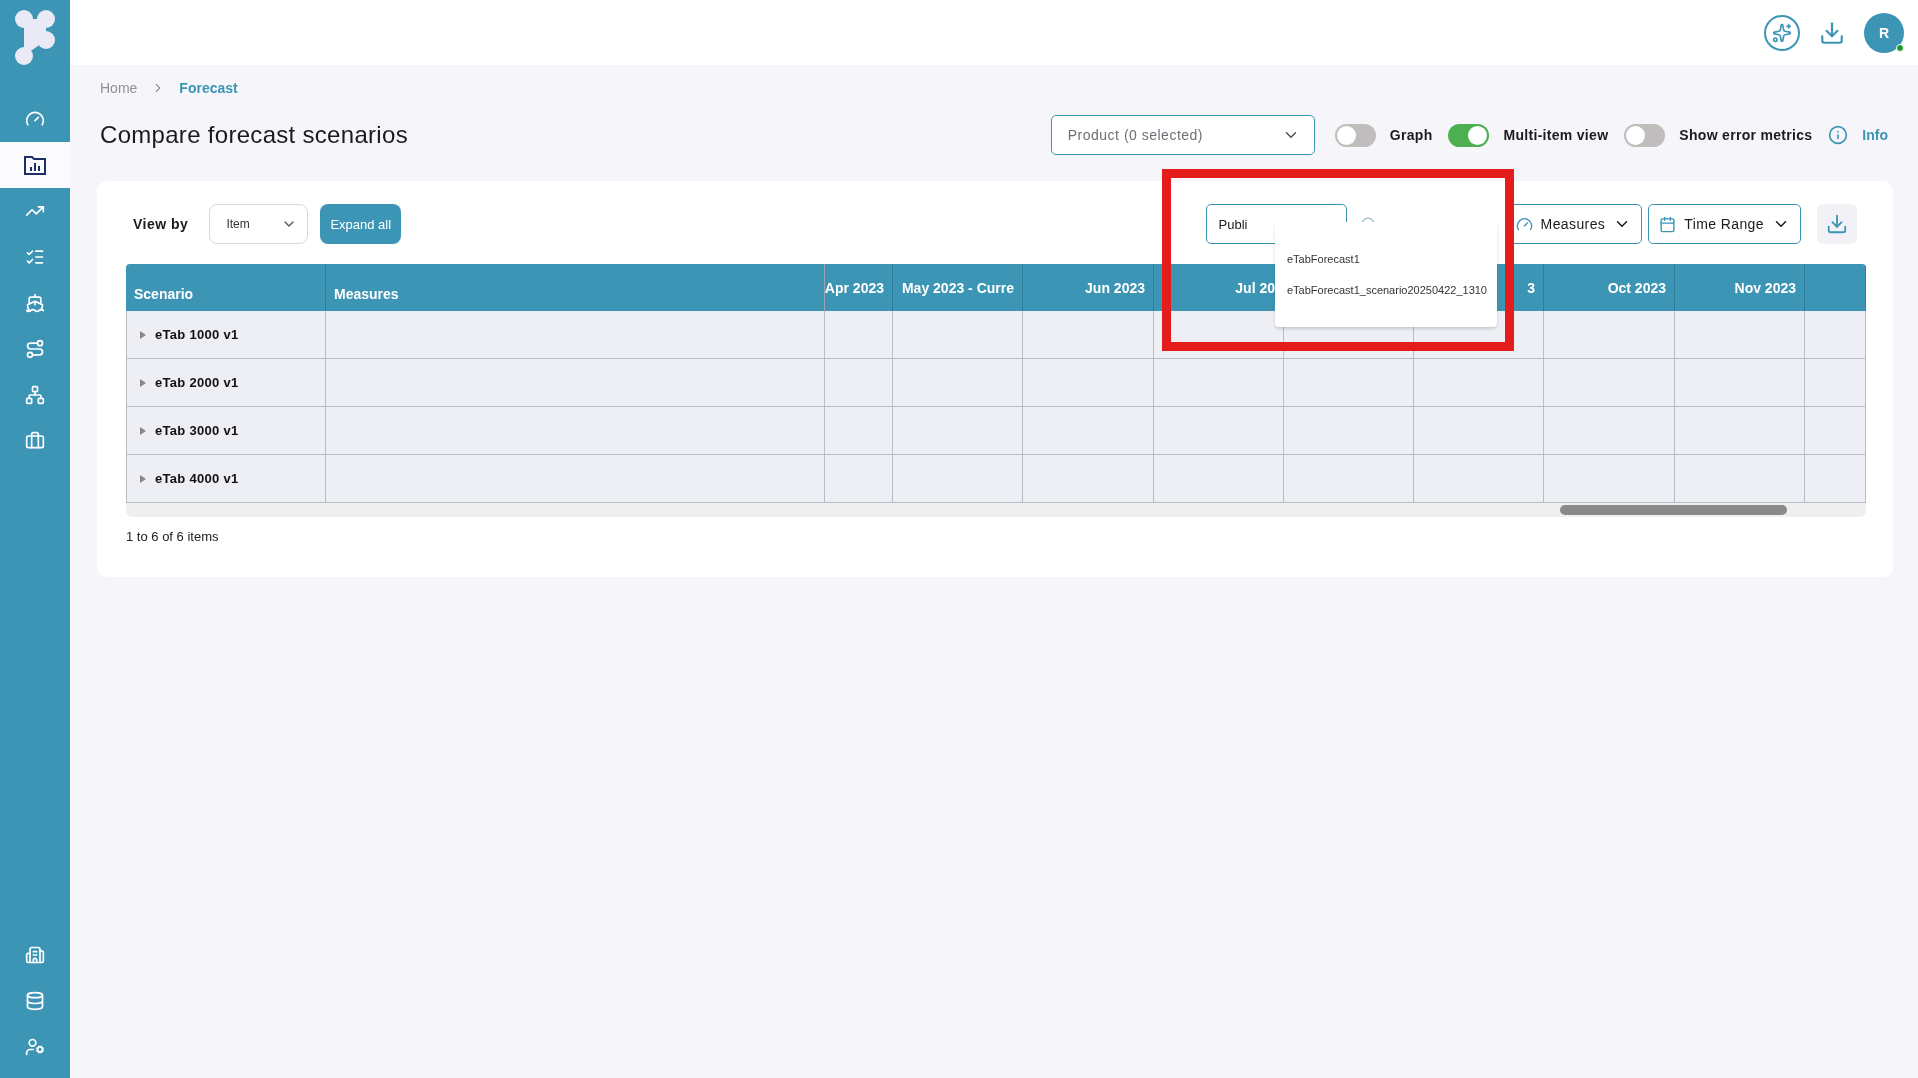 Image resolution: width=1918 pixels, height=1078 pixels. Describe the element at coordinates (996, 510) in the screenshot. I see `horizontal-scrollbar` at that location.